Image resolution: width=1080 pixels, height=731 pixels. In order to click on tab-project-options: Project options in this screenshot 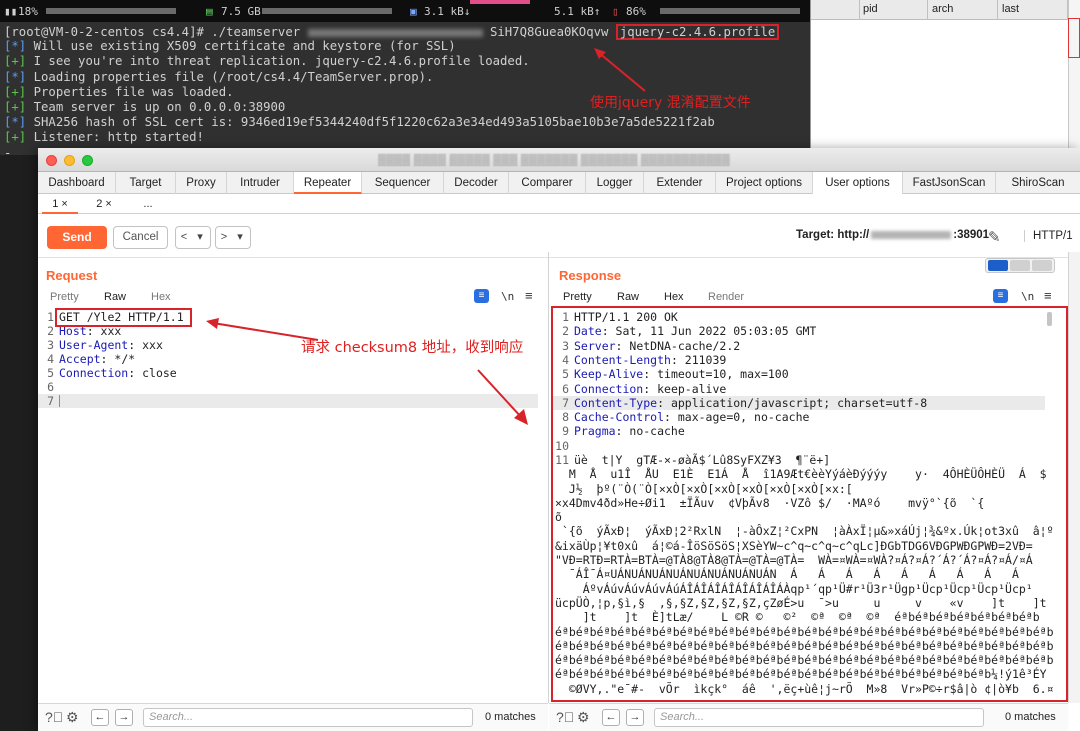, I will do `click(764, 183)`.